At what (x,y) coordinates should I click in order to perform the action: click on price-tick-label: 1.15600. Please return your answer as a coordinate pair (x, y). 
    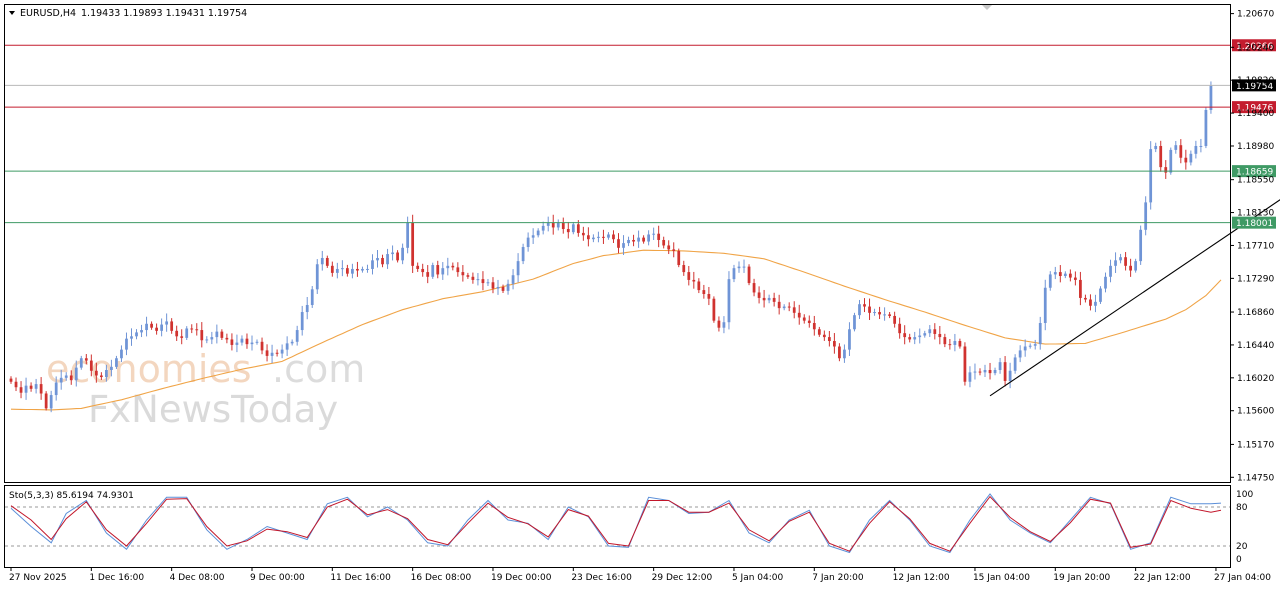
    Looking at the image, I should click on (1255, 412).